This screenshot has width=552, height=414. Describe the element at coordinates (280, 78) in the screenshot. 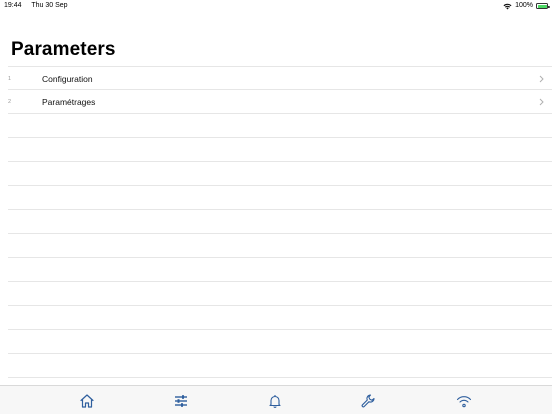

I see `list-item-configuration: 1 Configuration` at that location.